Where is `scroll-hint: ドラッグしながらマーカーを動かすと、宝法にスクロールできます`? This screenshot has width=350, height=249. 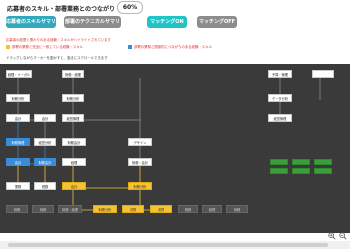 scroll-hint: ドラッグしながらマーカーを動かすと、宝法にスクロールできます is located at coordinates (57, 58).